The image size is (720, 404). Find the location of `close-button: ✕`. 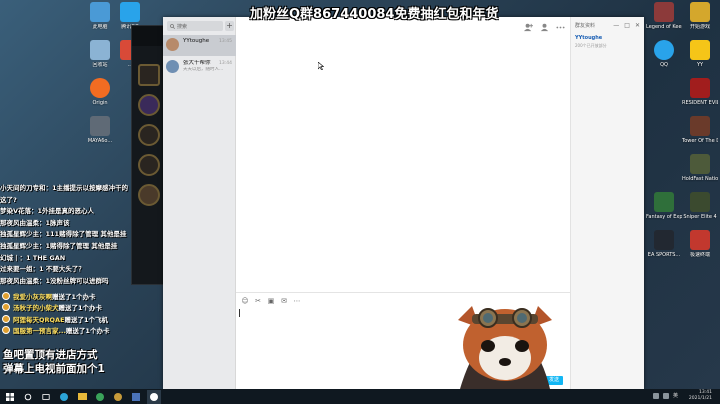

close-button: ✕ is located at coordinates (637, 25).